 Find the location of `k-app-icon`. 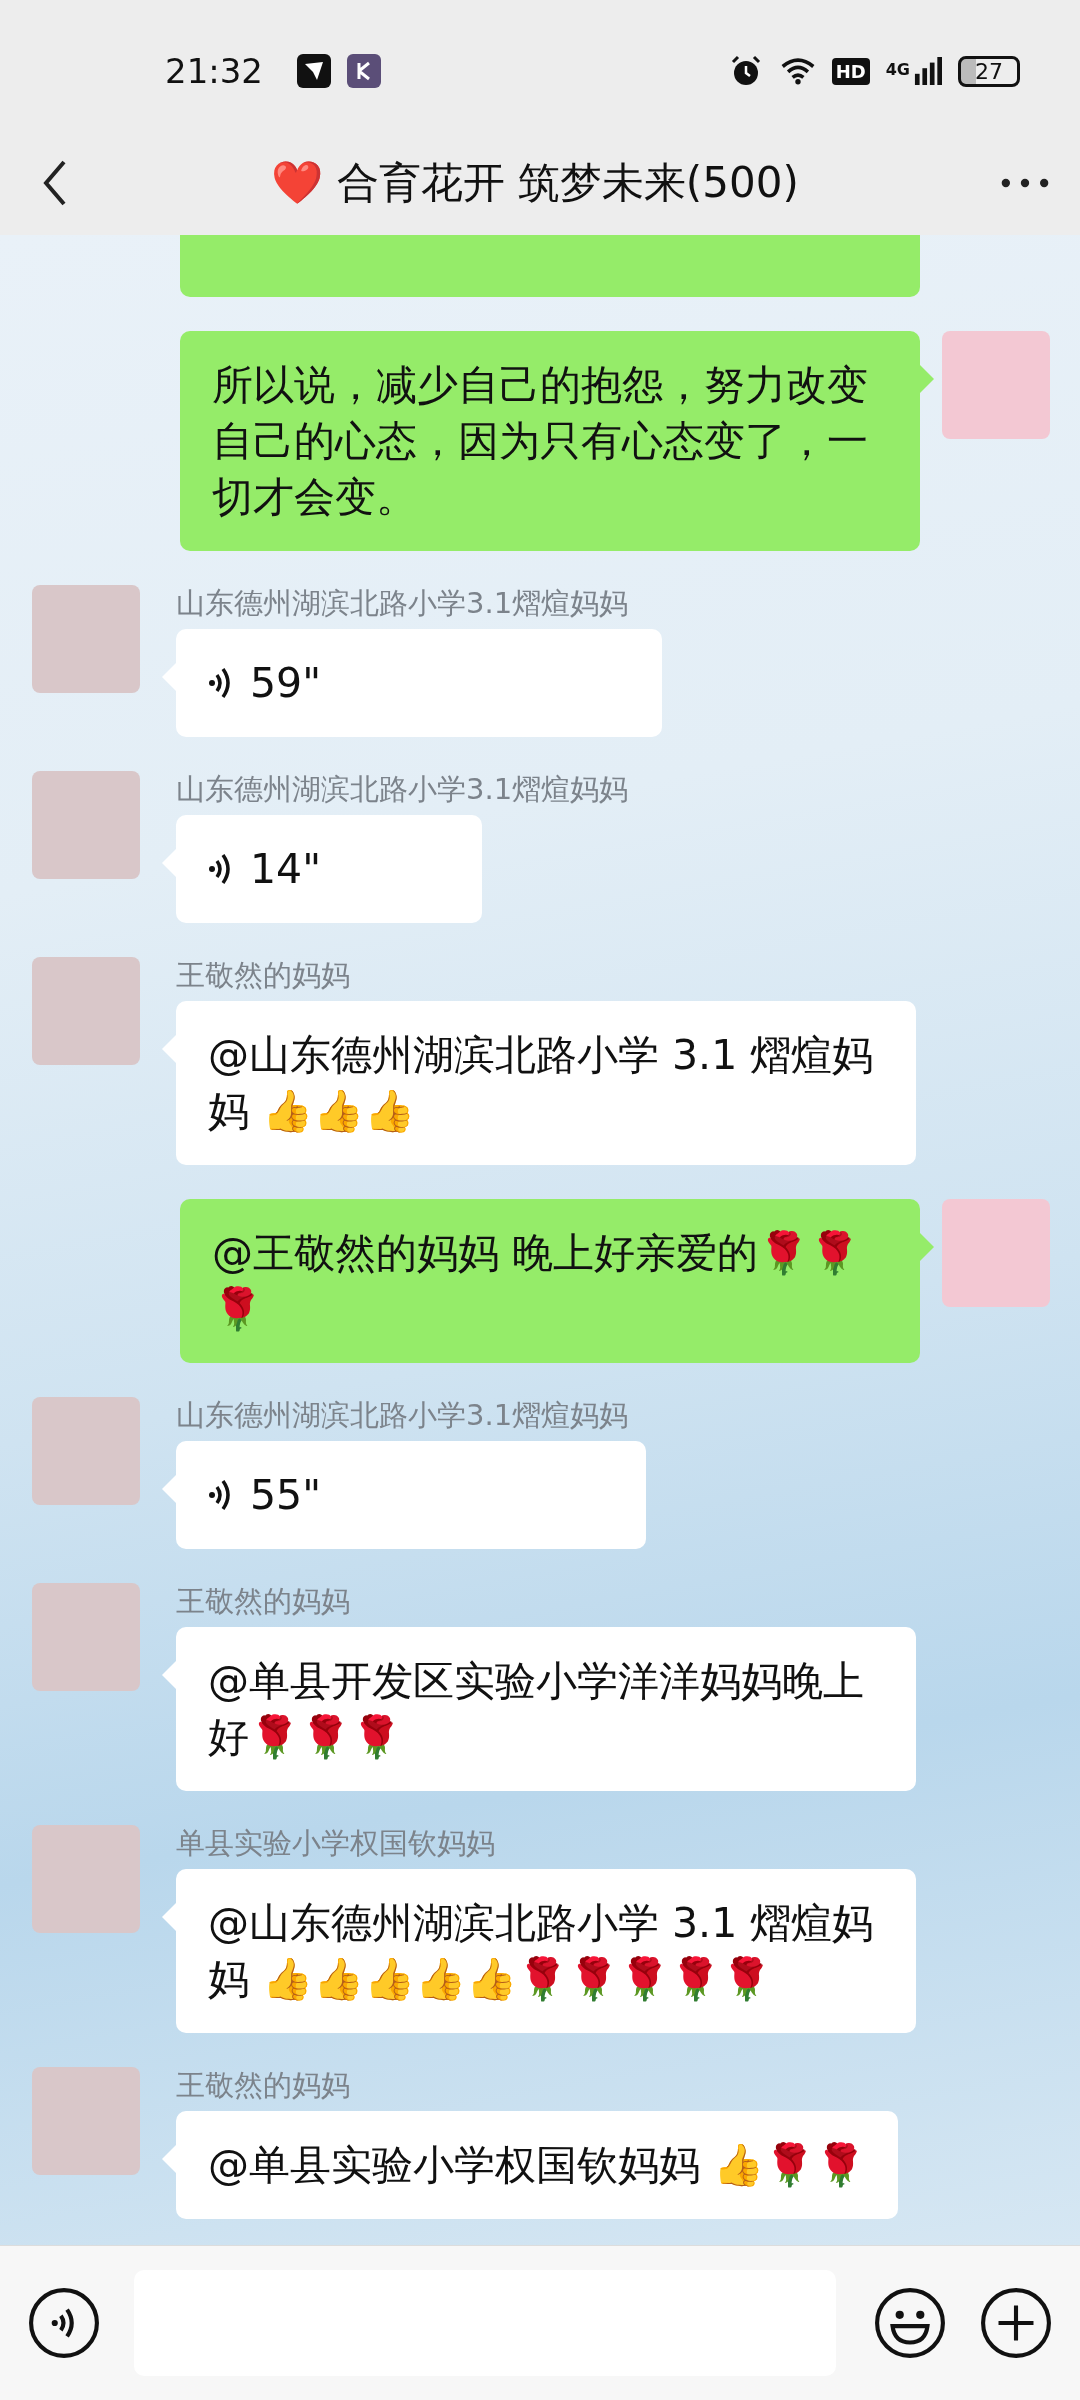

k-app-icon is located at coordinates (364, 71).